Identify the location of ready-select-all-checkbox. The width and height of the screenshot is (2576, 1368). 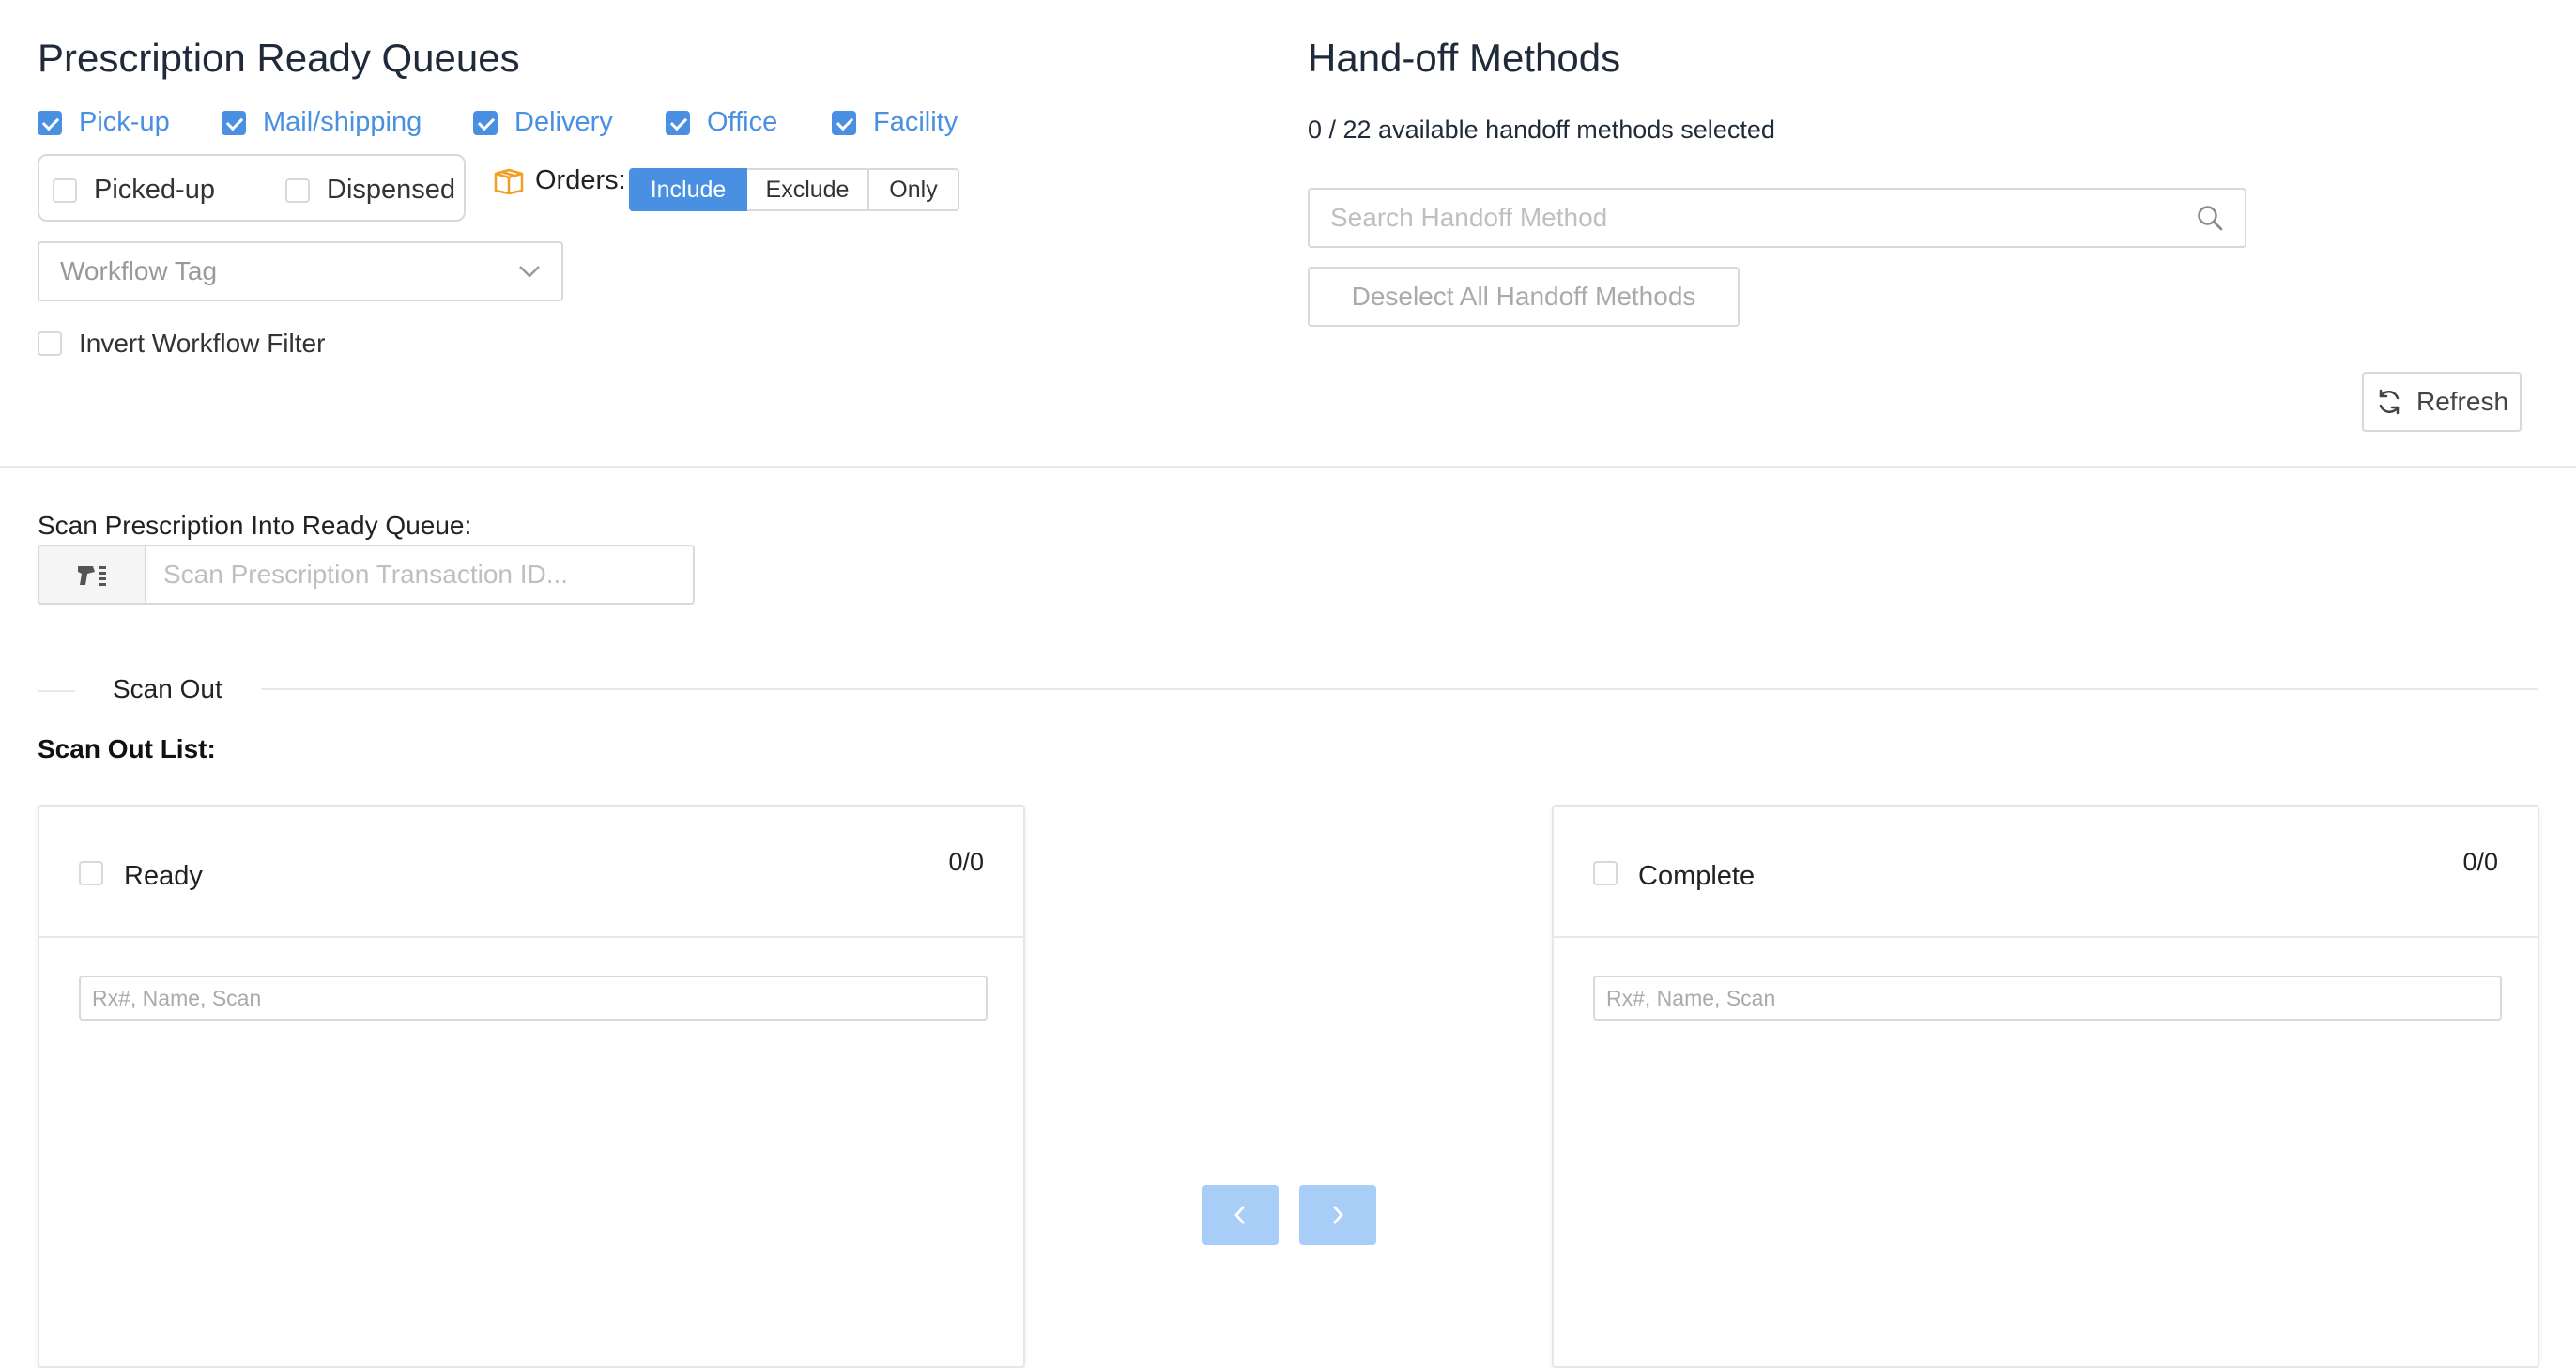
(91, 873).